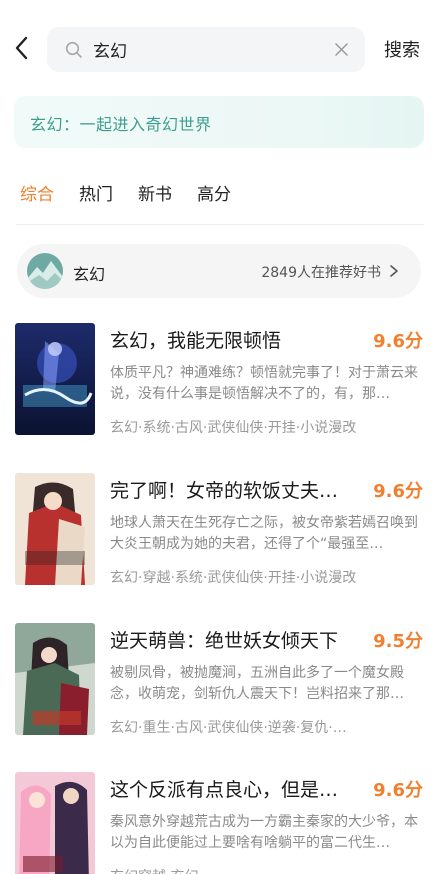  What do you see at coordinates (219, 271) in the screenshot?
I see `topic-card: 玄幻 2849人在推荐好书` at bounding box center [219, 271].